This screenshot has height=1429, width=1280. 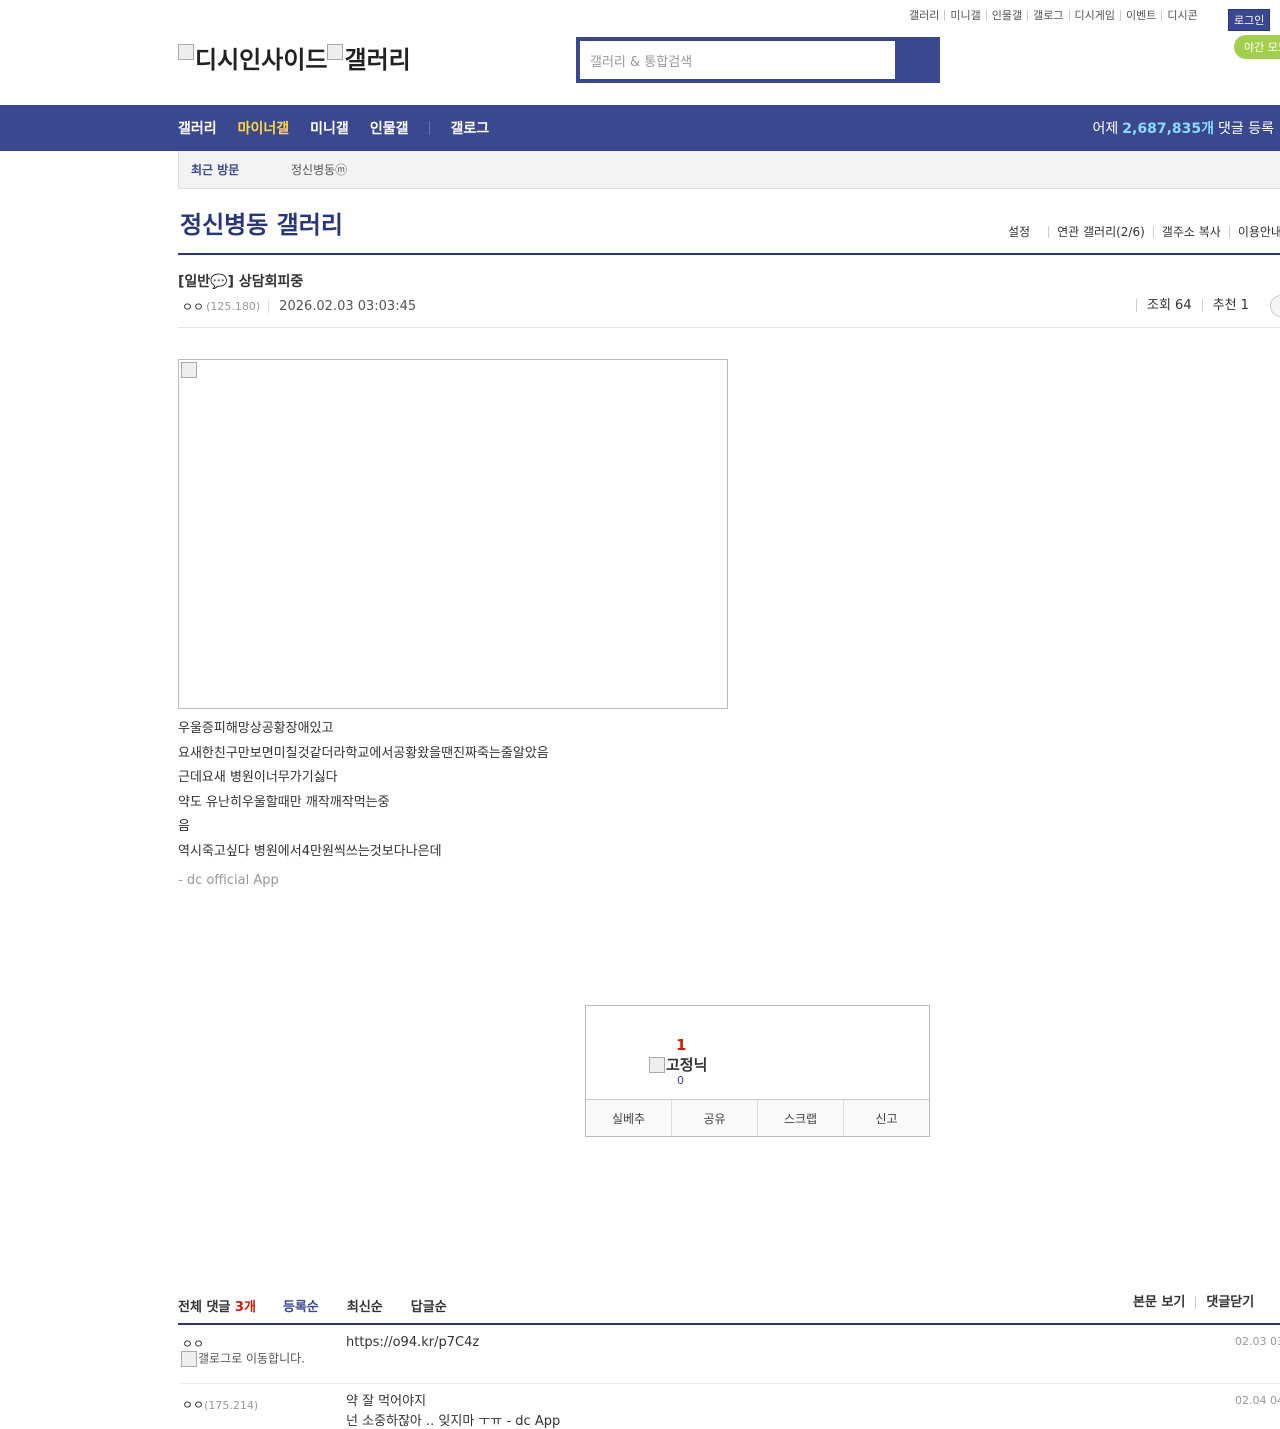 What do you see at coordinates (453, 1410) in the screenshot?
I see `comment-text: 약 잘 먹어야지 넌 소중하잖아 .. 잊지마 ㅜㅠ - dc App` at bounding box center [453, 1410].